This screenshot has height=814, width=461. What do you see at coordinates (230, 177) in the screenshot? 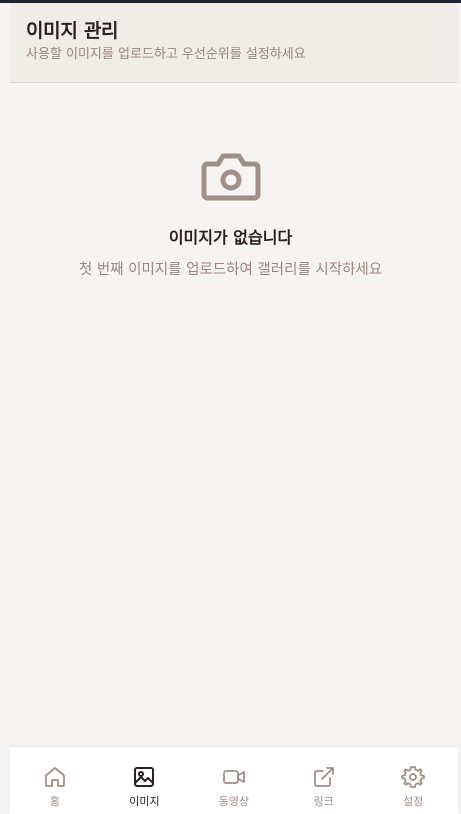
I see `camera-icon` at bounding box center [230, 177].